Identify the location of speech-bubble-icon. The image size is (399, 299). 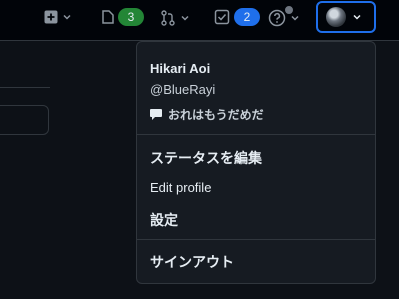
(156, 114).